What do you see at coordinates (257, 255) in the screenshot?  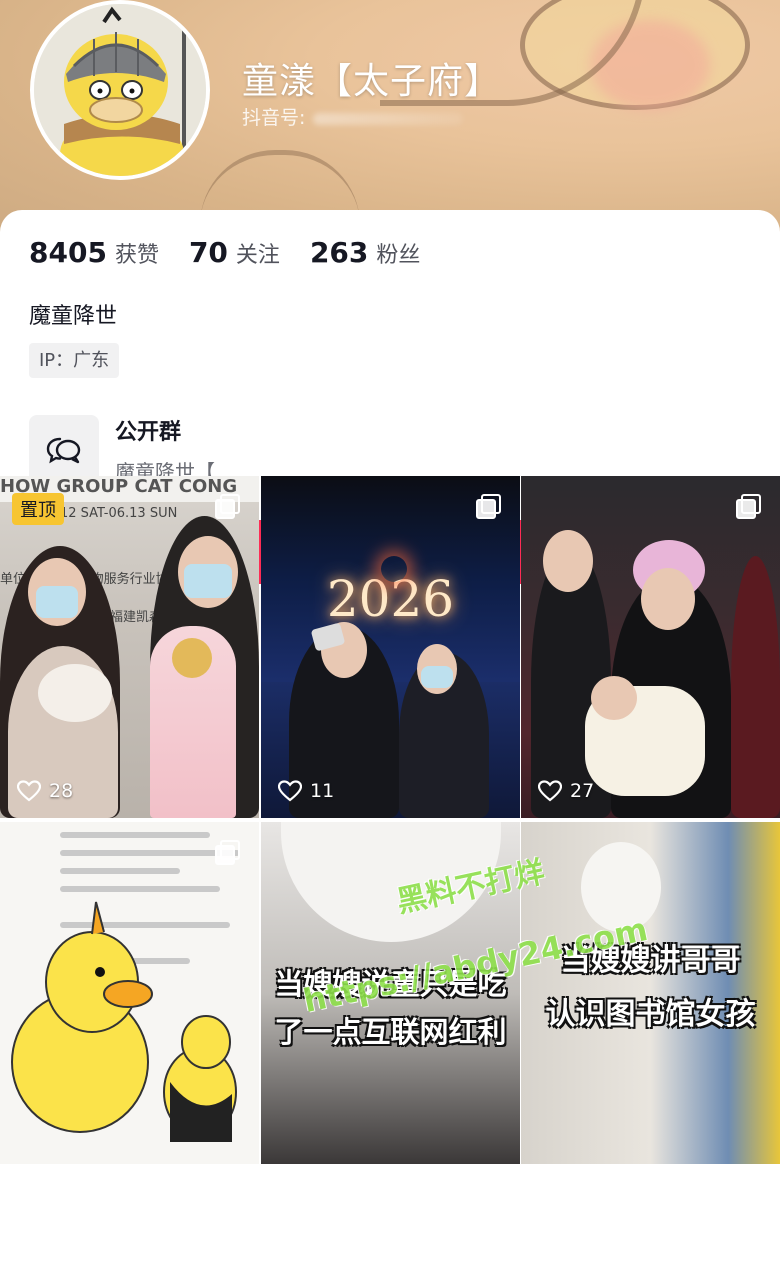 I see `stat-label: 关注` at bounding box center [257, 255].